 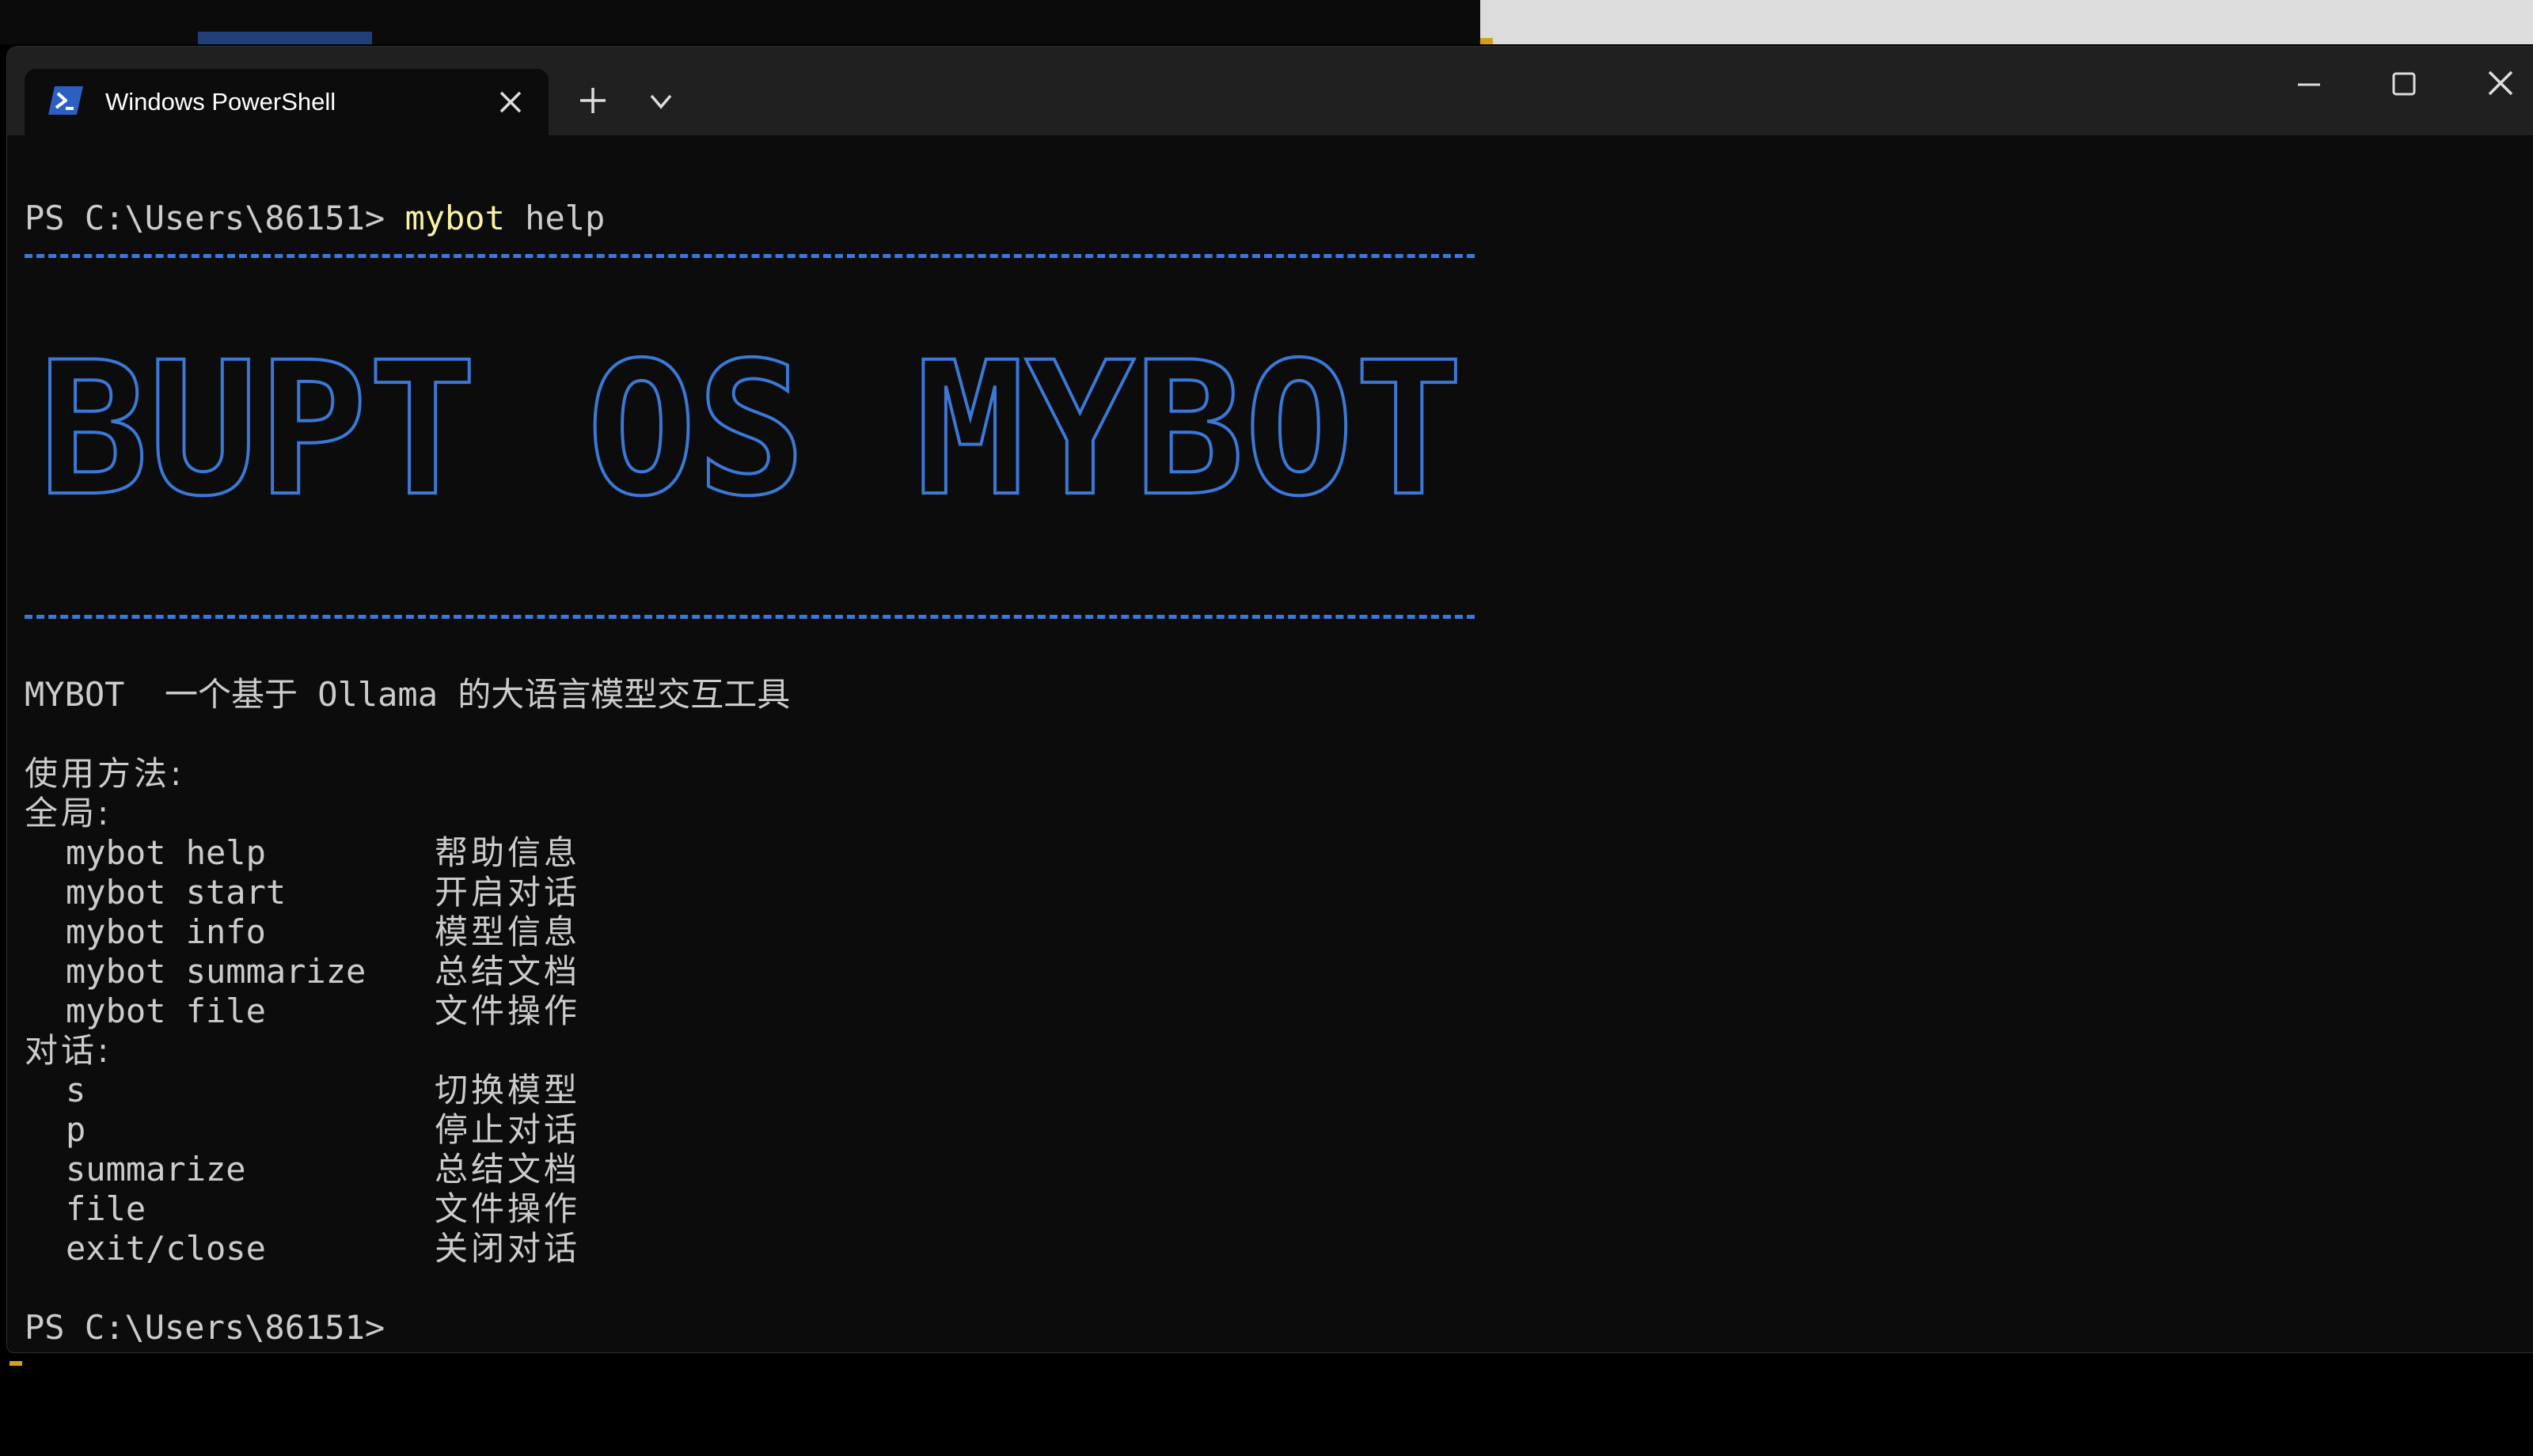 I want to click on global-command: mybot info, so click(x=166, y=931).